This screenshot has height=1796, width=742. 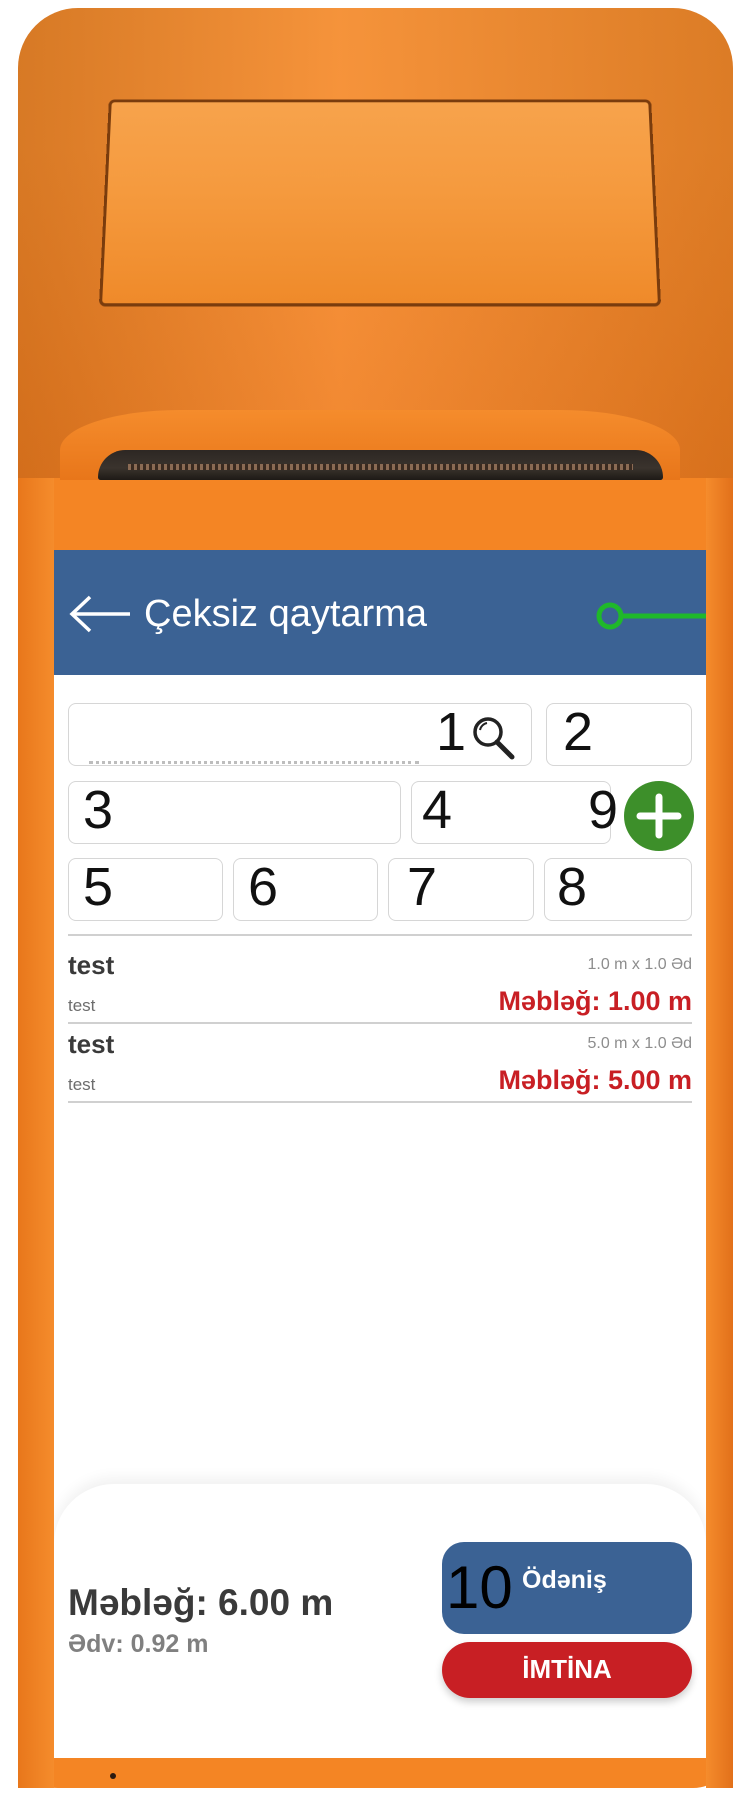 I want to click on add-button, so click(x=659, y=816).